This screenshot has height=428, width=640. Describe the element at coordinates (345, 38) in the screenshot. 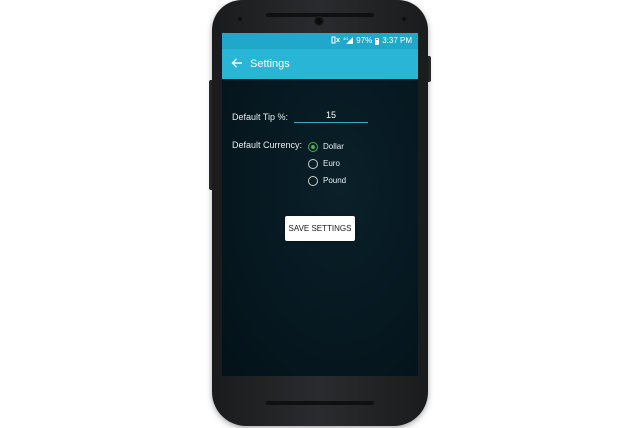

I see `svg-text: 4G` at that location.